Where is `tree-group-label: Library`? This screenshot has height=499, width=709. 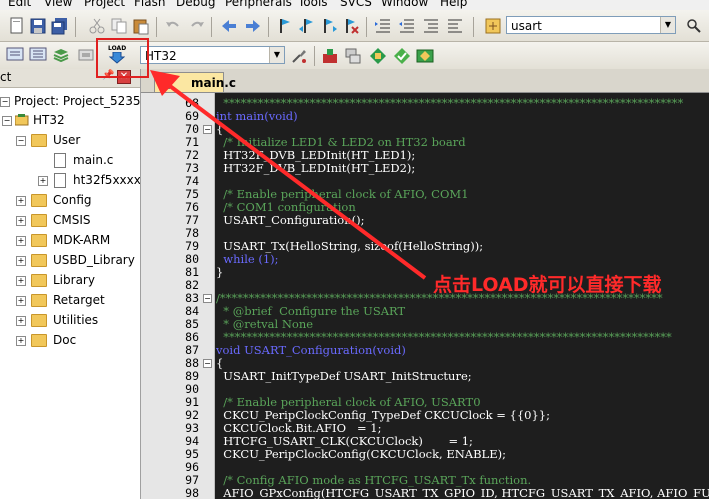
tree-group-label: Library is located at coordinates (74, 280).